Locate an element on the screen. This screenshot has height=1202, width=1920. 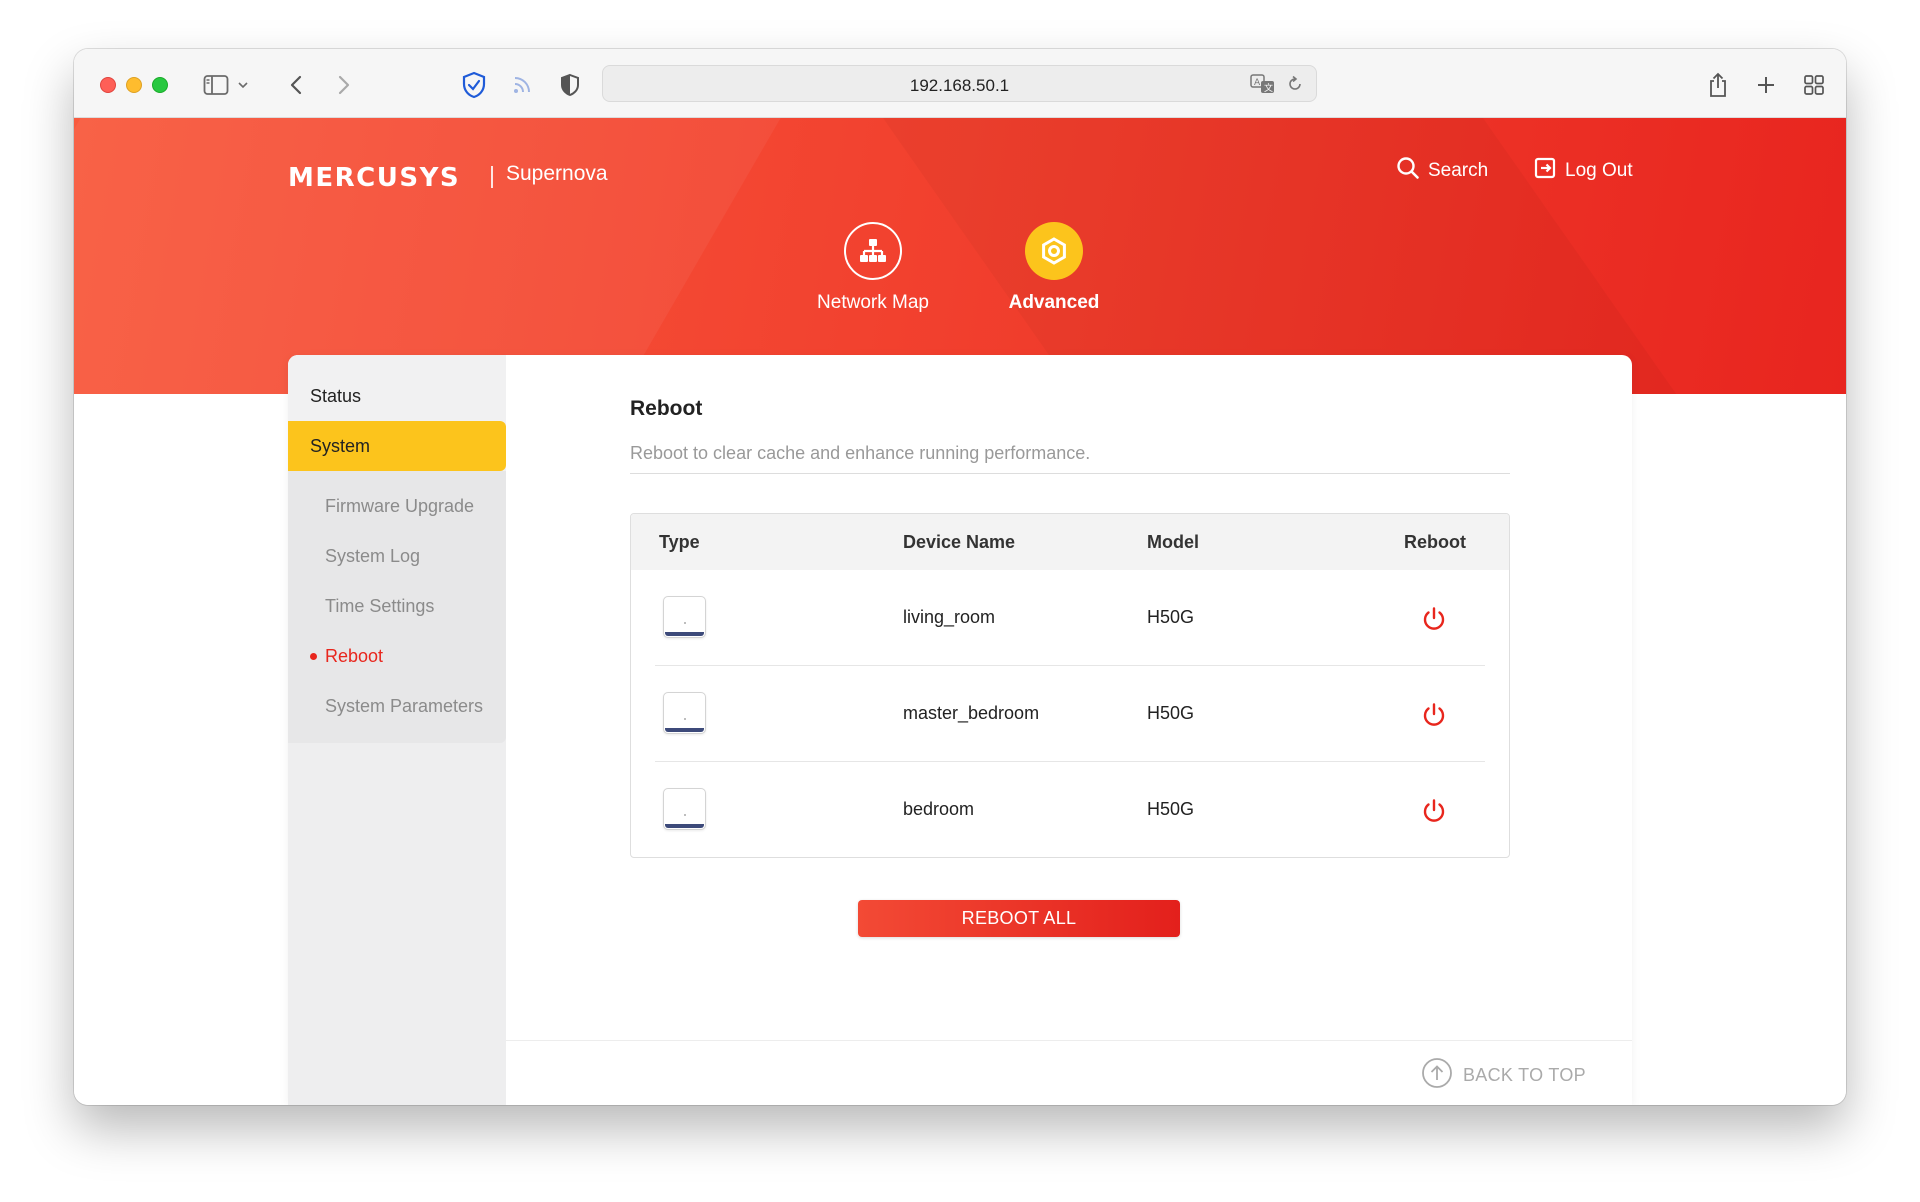
sidebar-toggle-icon is located at coordinates (216, 85).